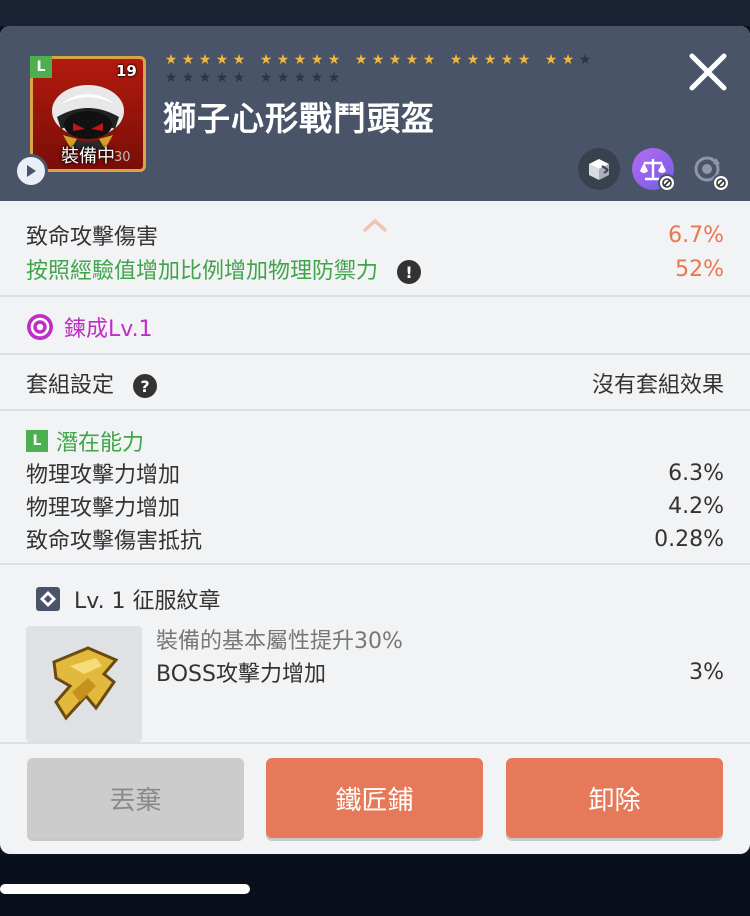 This screenshot has height=916, width=750. Describe the element at coordinates (699, 269) in the screenshot. I see `stat-value: 52%` at that location.